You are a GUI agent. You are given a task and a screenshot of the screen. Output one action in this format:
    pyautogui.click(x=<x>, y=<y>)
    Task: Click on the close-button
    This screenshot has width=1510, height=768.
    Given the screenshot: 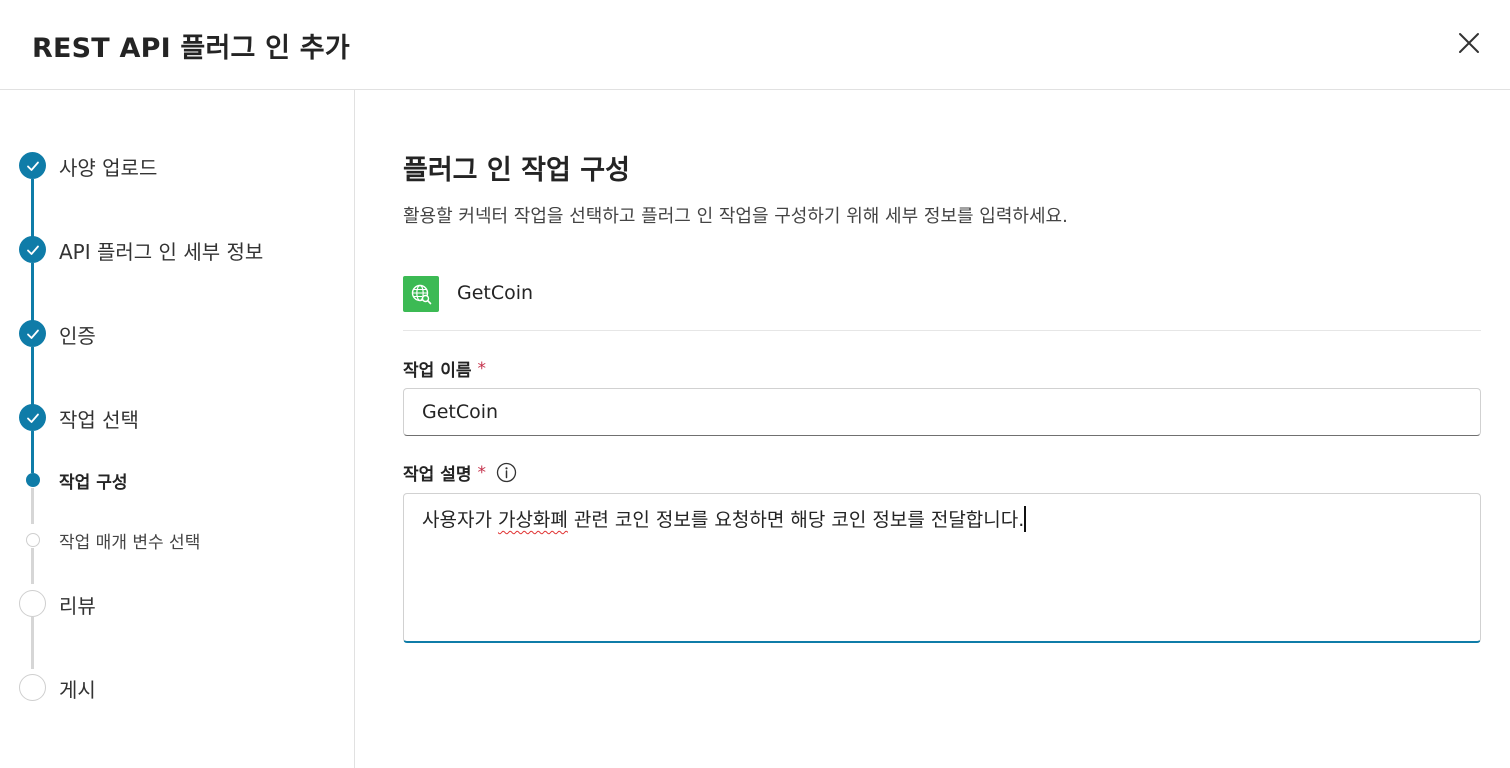 What is the action you would take?
    pyautogui.click(x=1469, y=43)
    